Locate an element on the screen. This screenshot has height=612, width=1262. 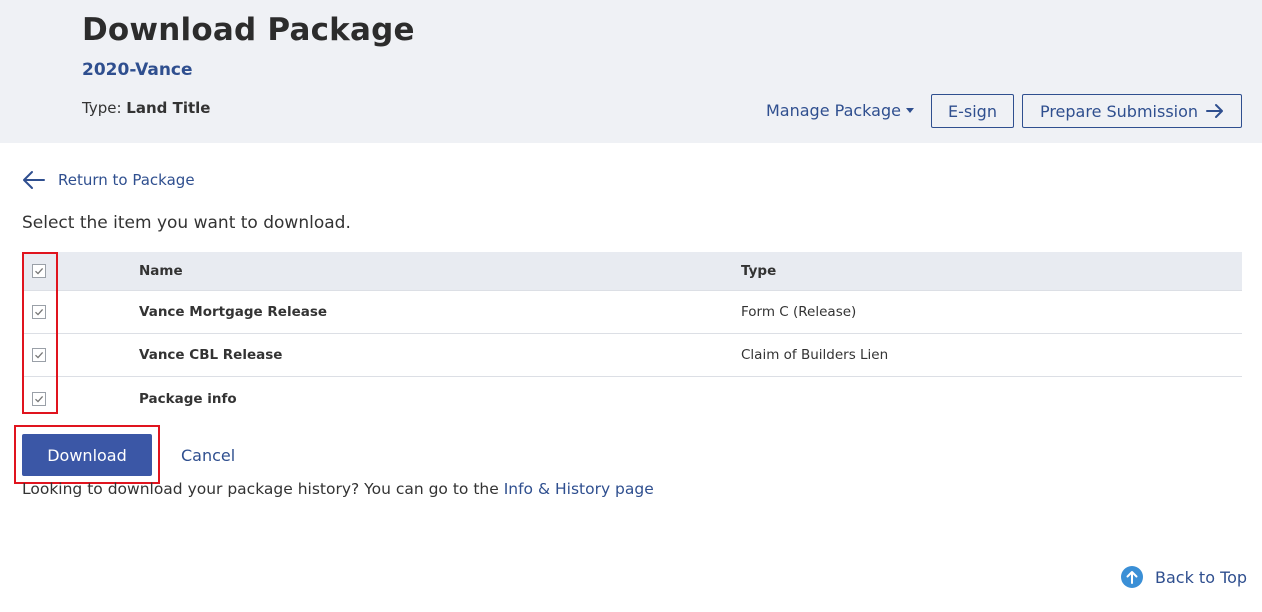
manage-package-dropdown: Manage Package is located at coordinates (840, 110).